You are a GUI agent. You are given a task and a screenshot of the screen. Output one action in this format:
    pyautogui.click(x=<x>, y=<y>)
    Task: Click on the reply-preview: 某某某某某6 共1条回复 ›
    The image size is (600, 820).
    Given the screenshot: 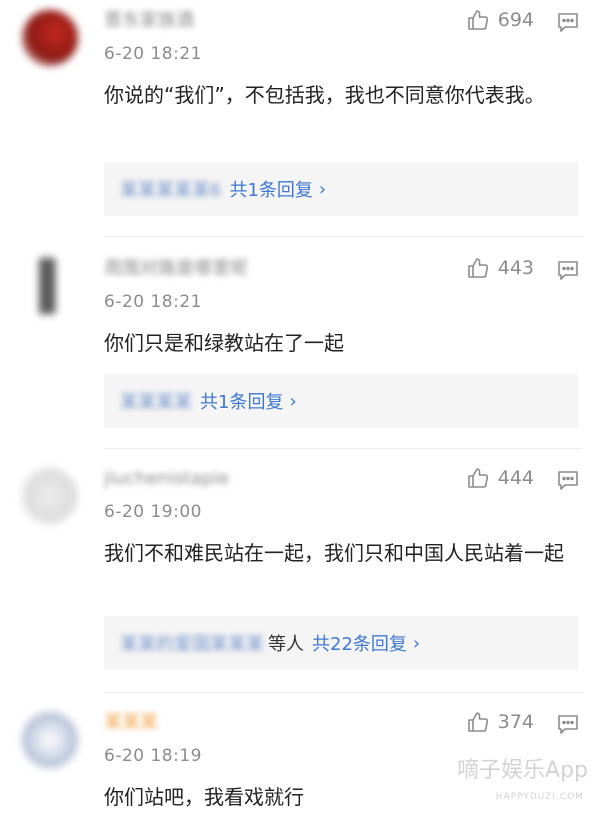 What is the action you would take?
    pyautogui.click(x=341, y=189)
    